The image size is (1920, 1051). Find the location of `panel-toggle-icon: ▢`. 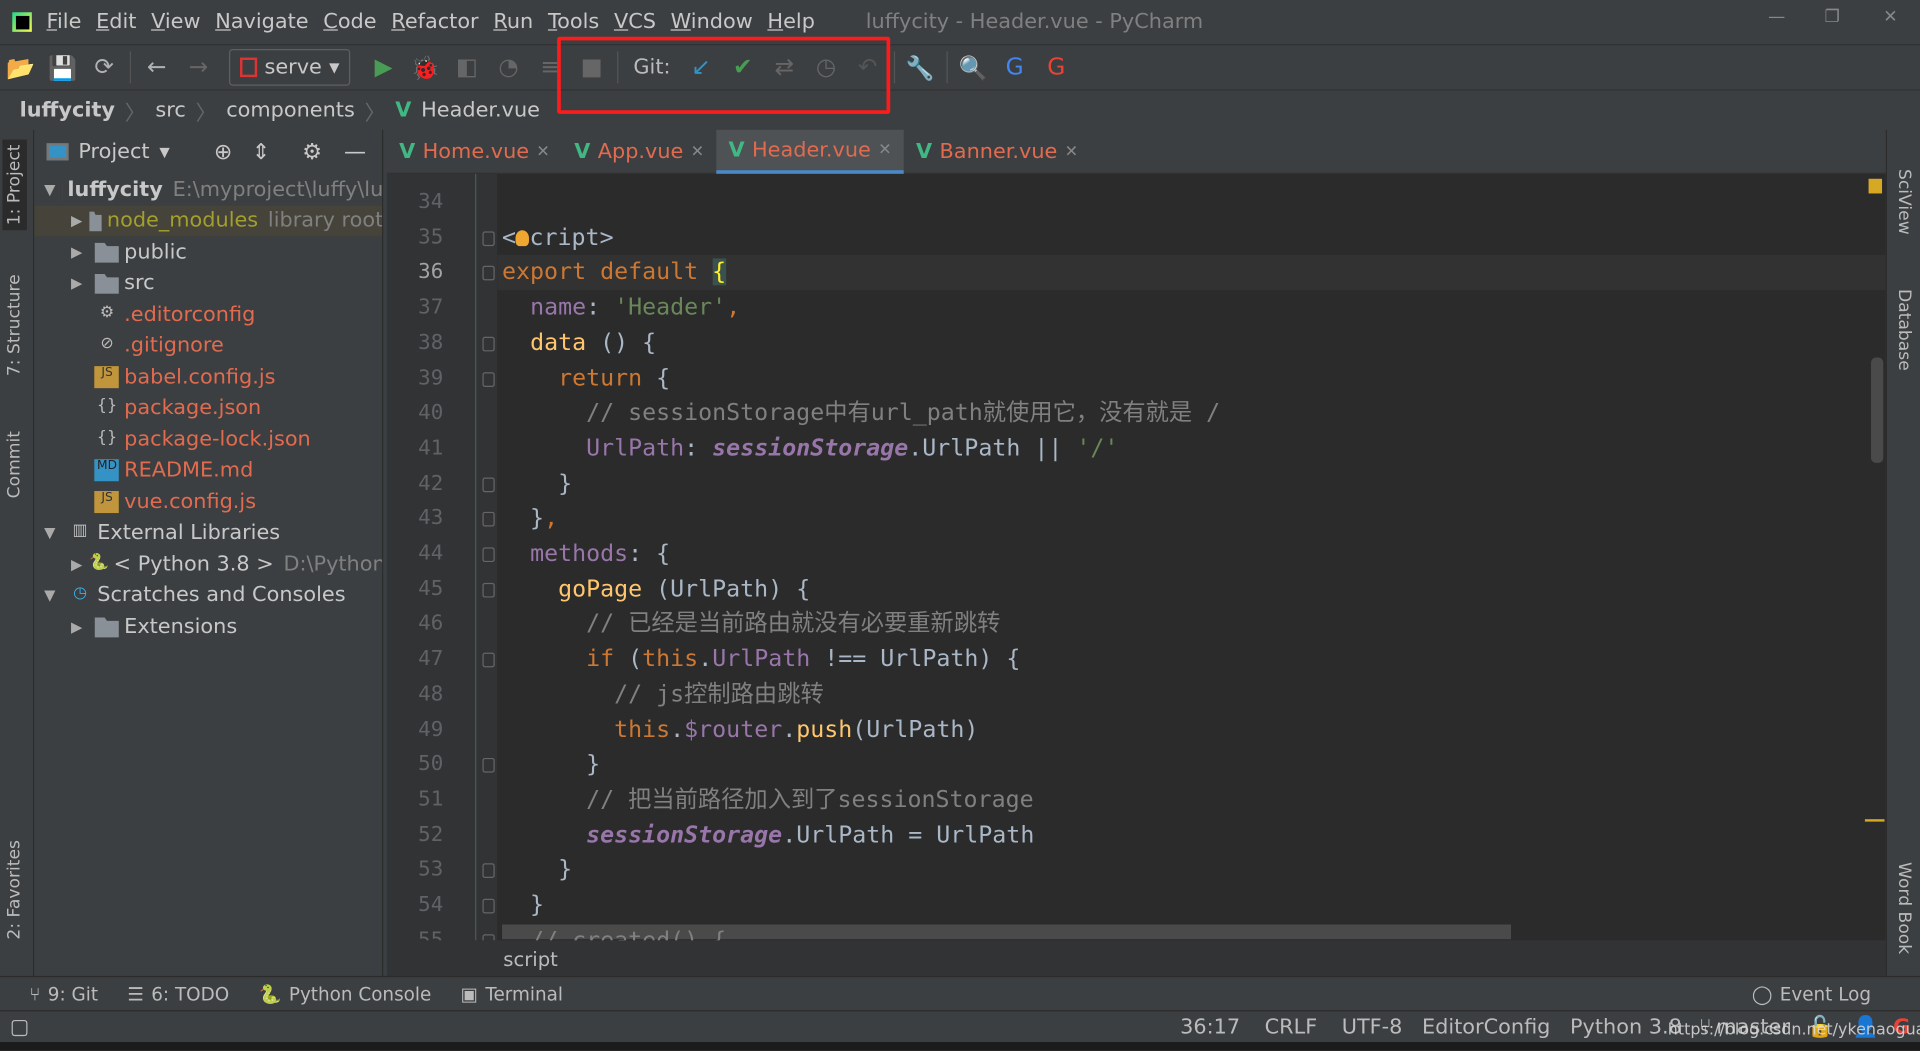

panel-toggle-icon: ▢ is located at coordinates (20, 1026).